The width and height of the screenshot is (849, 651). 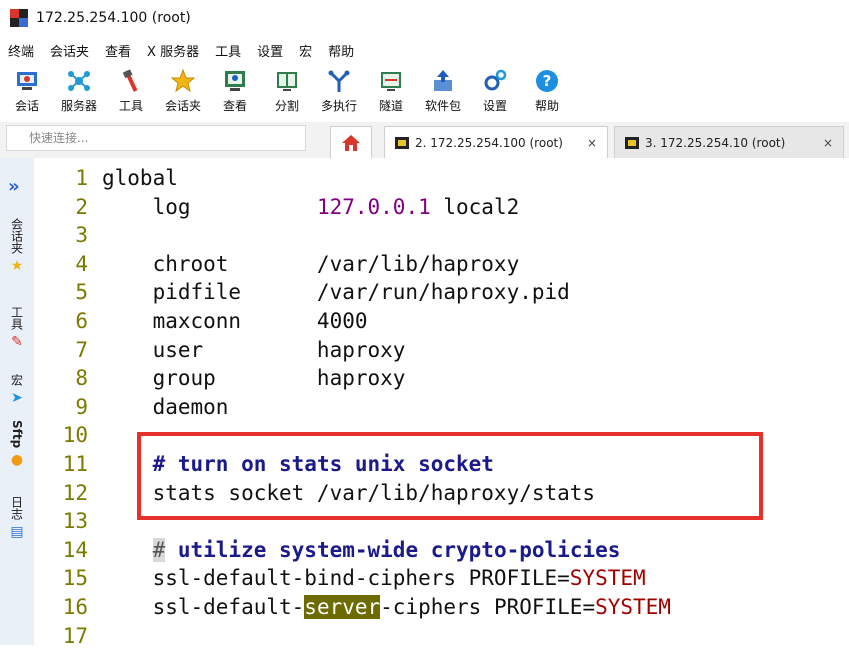 I want to click on window-title: 172.25.254.100 (root), so click(x=113, y=18).